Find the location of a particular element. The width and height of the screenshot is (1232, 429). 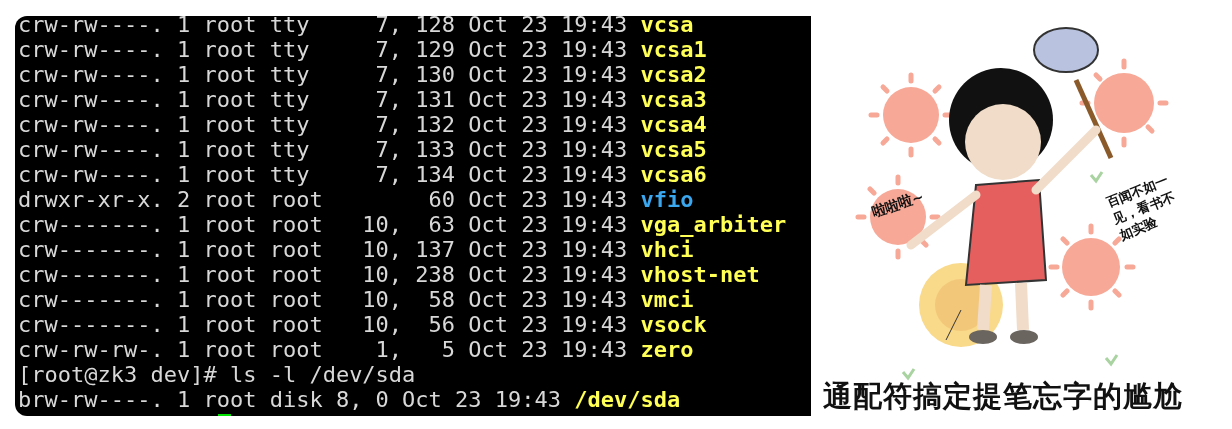

file-details: crw-rw-rw-. 1 root root 1, 5 Oct 23 19:43 is located at coordinates (323, 349).